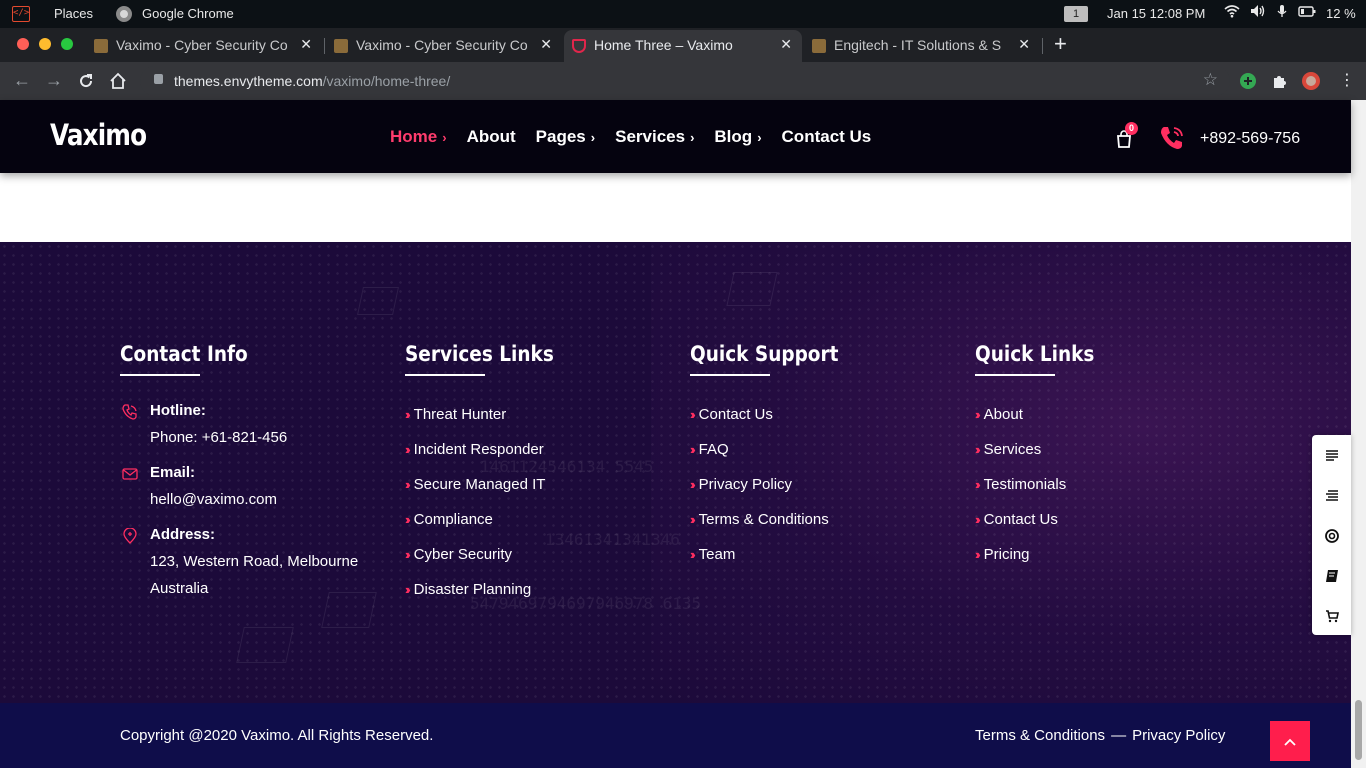 The image size is (1366, 768). I want to click on list-lines-icon, so click(1332, 496).